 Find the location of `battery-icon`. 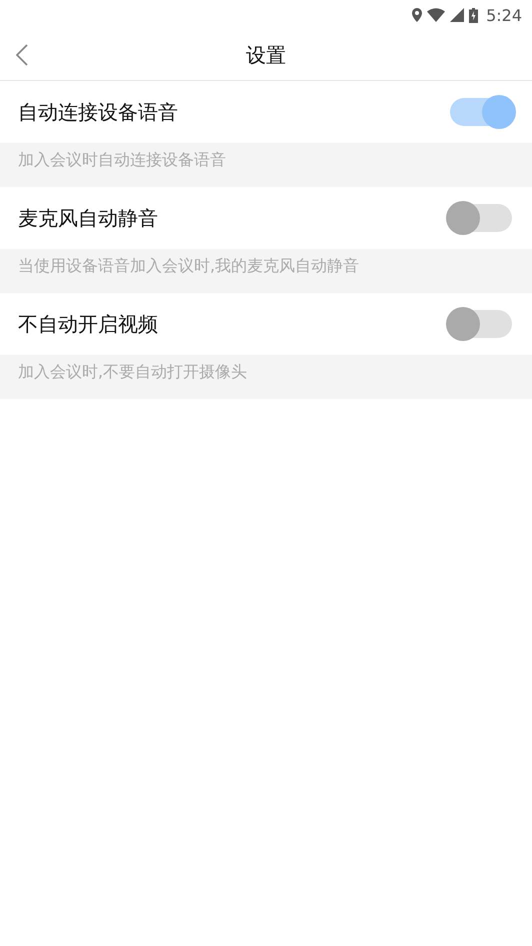

battery-icon is located at coordinates (473, 15).